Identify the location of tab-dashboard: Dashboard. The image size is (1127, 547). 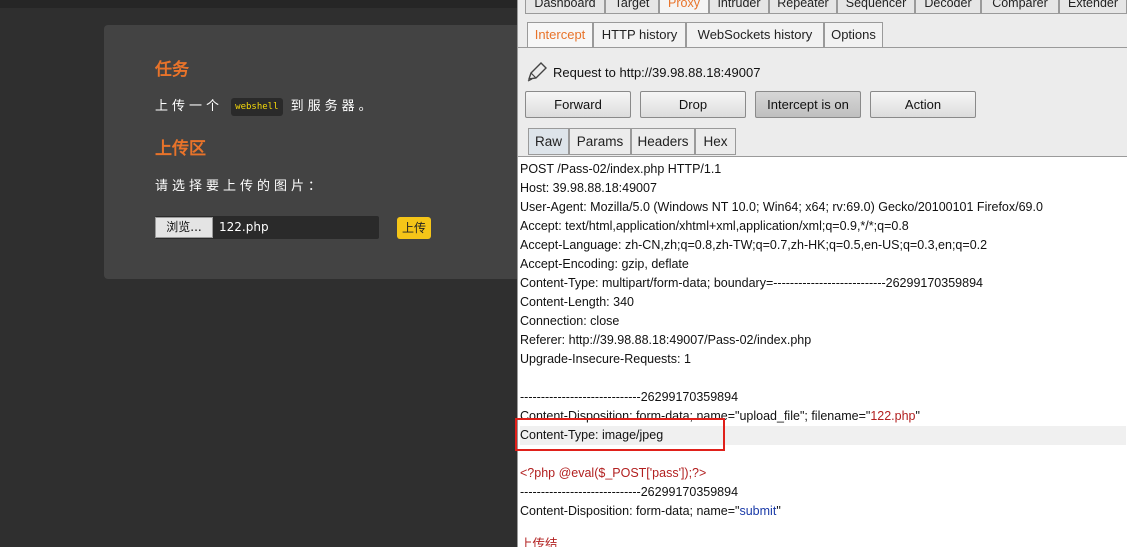
(565, 7).